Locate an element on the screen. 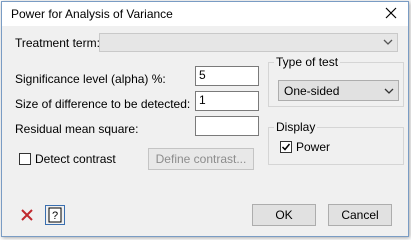 This screenshot has height=240, width=411. difference-label: Size of difference to be detected: is located at coordinates (103, 104).